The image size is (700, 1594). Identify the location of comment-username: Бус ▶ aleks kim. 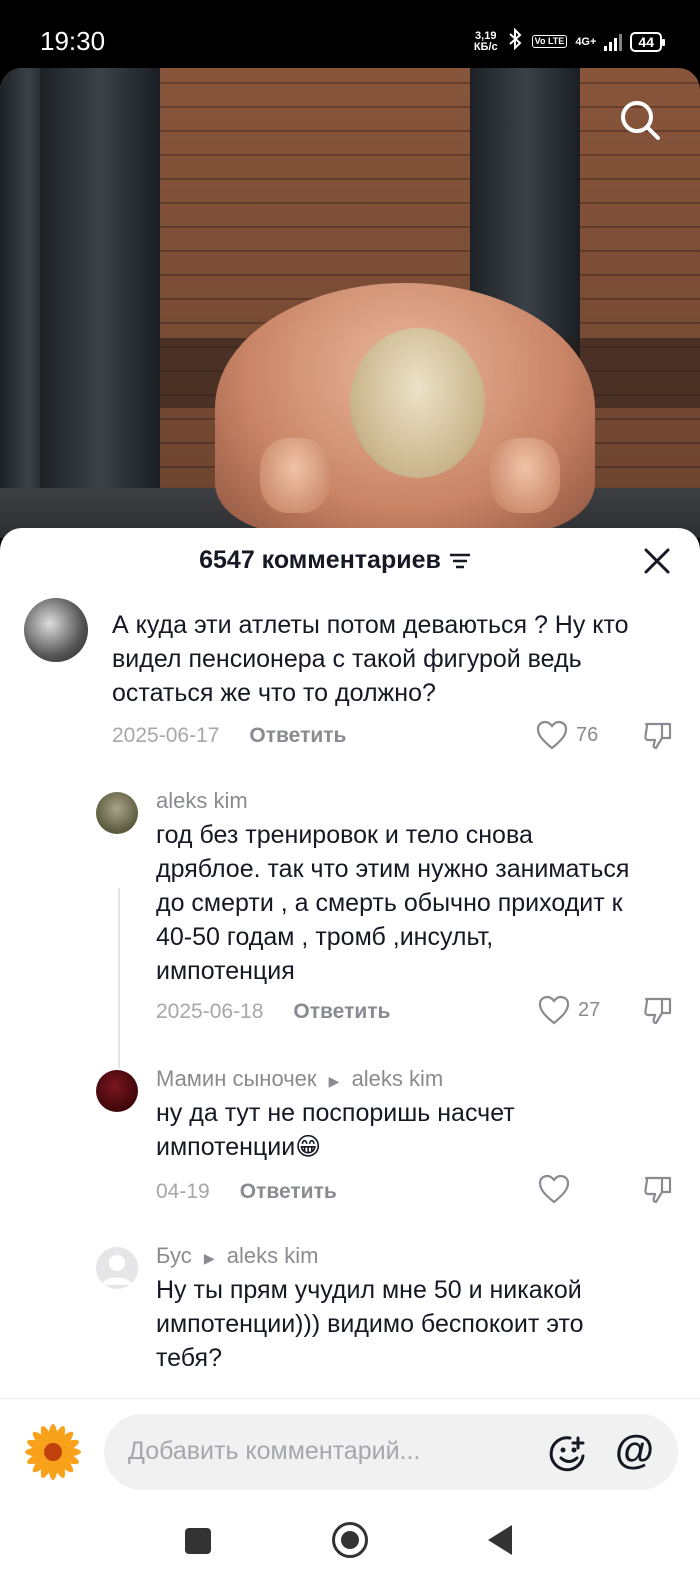
(237, 1256).